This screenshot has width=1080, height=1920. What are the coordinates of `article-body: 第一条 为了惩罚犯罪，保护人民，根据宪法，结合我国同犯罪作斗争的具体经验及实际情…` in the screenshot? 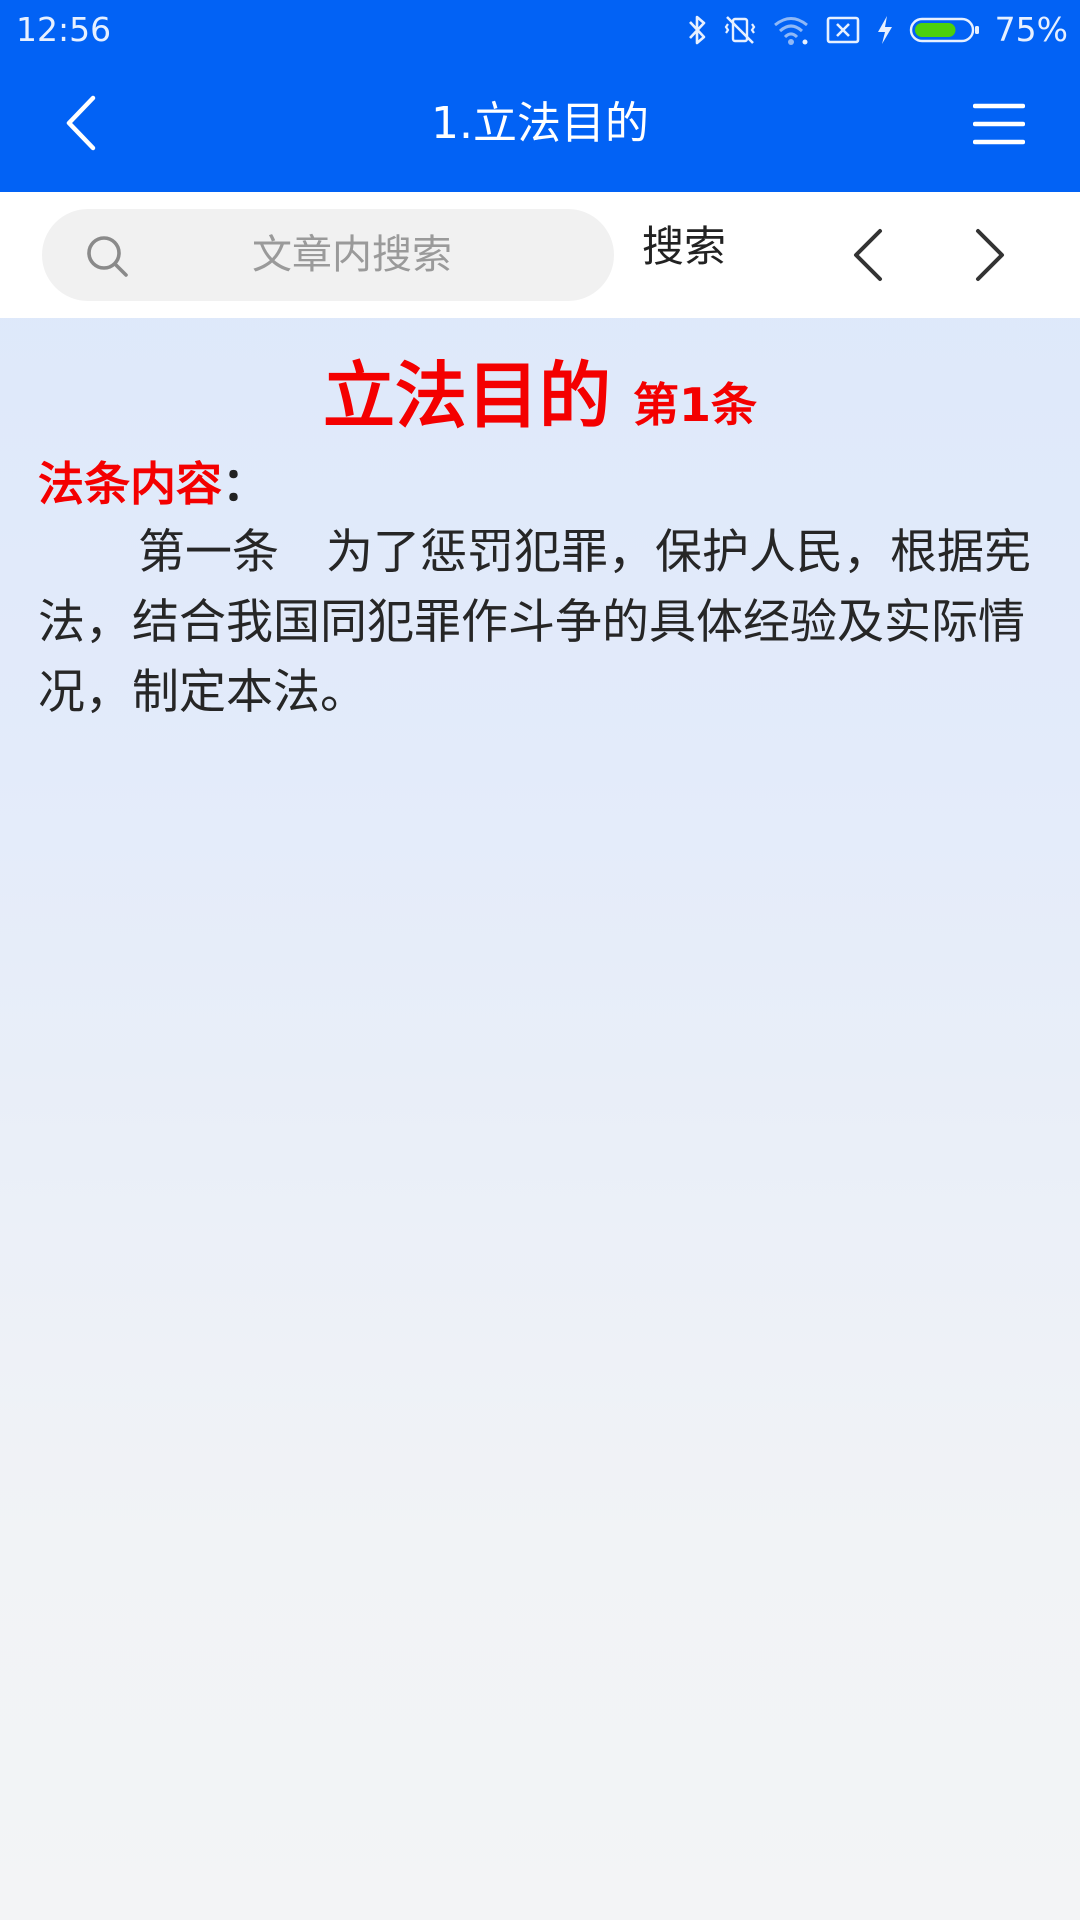 It's located at (534, 622).